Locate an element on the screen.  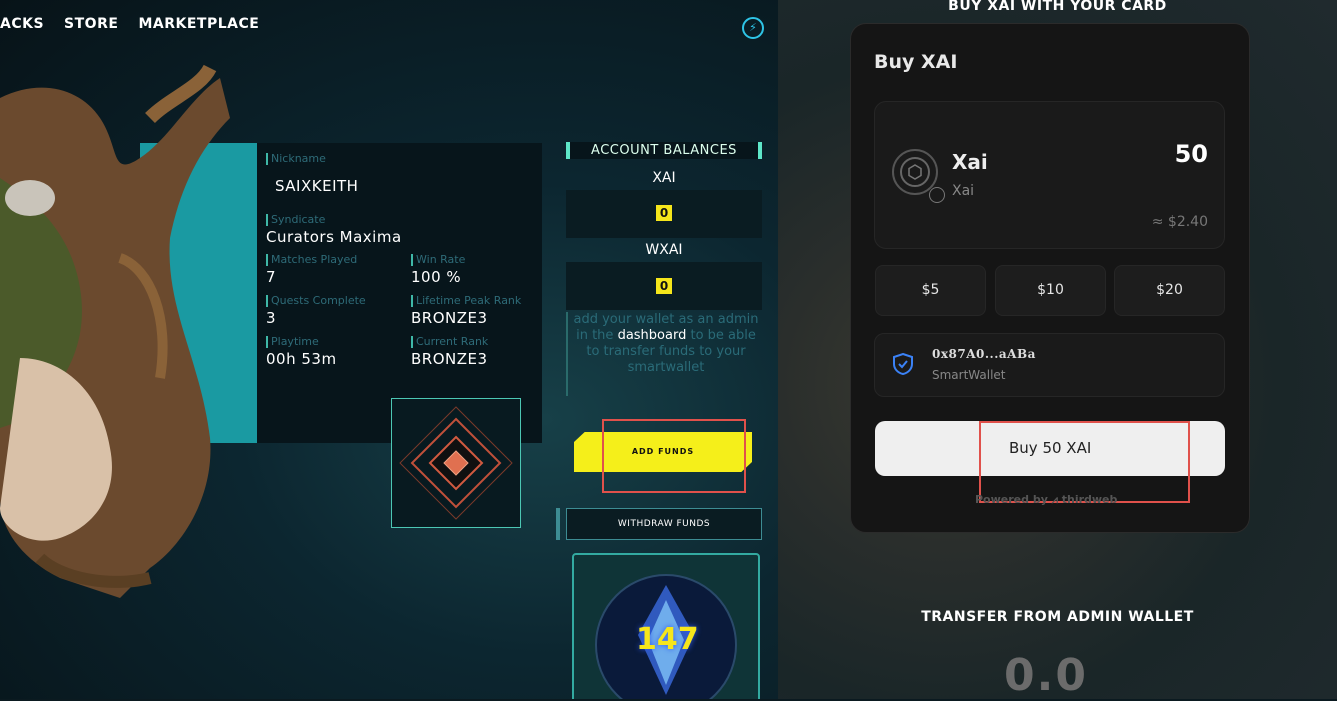
transfer-amount: 0.0 is located at coordinates (1046, 675).